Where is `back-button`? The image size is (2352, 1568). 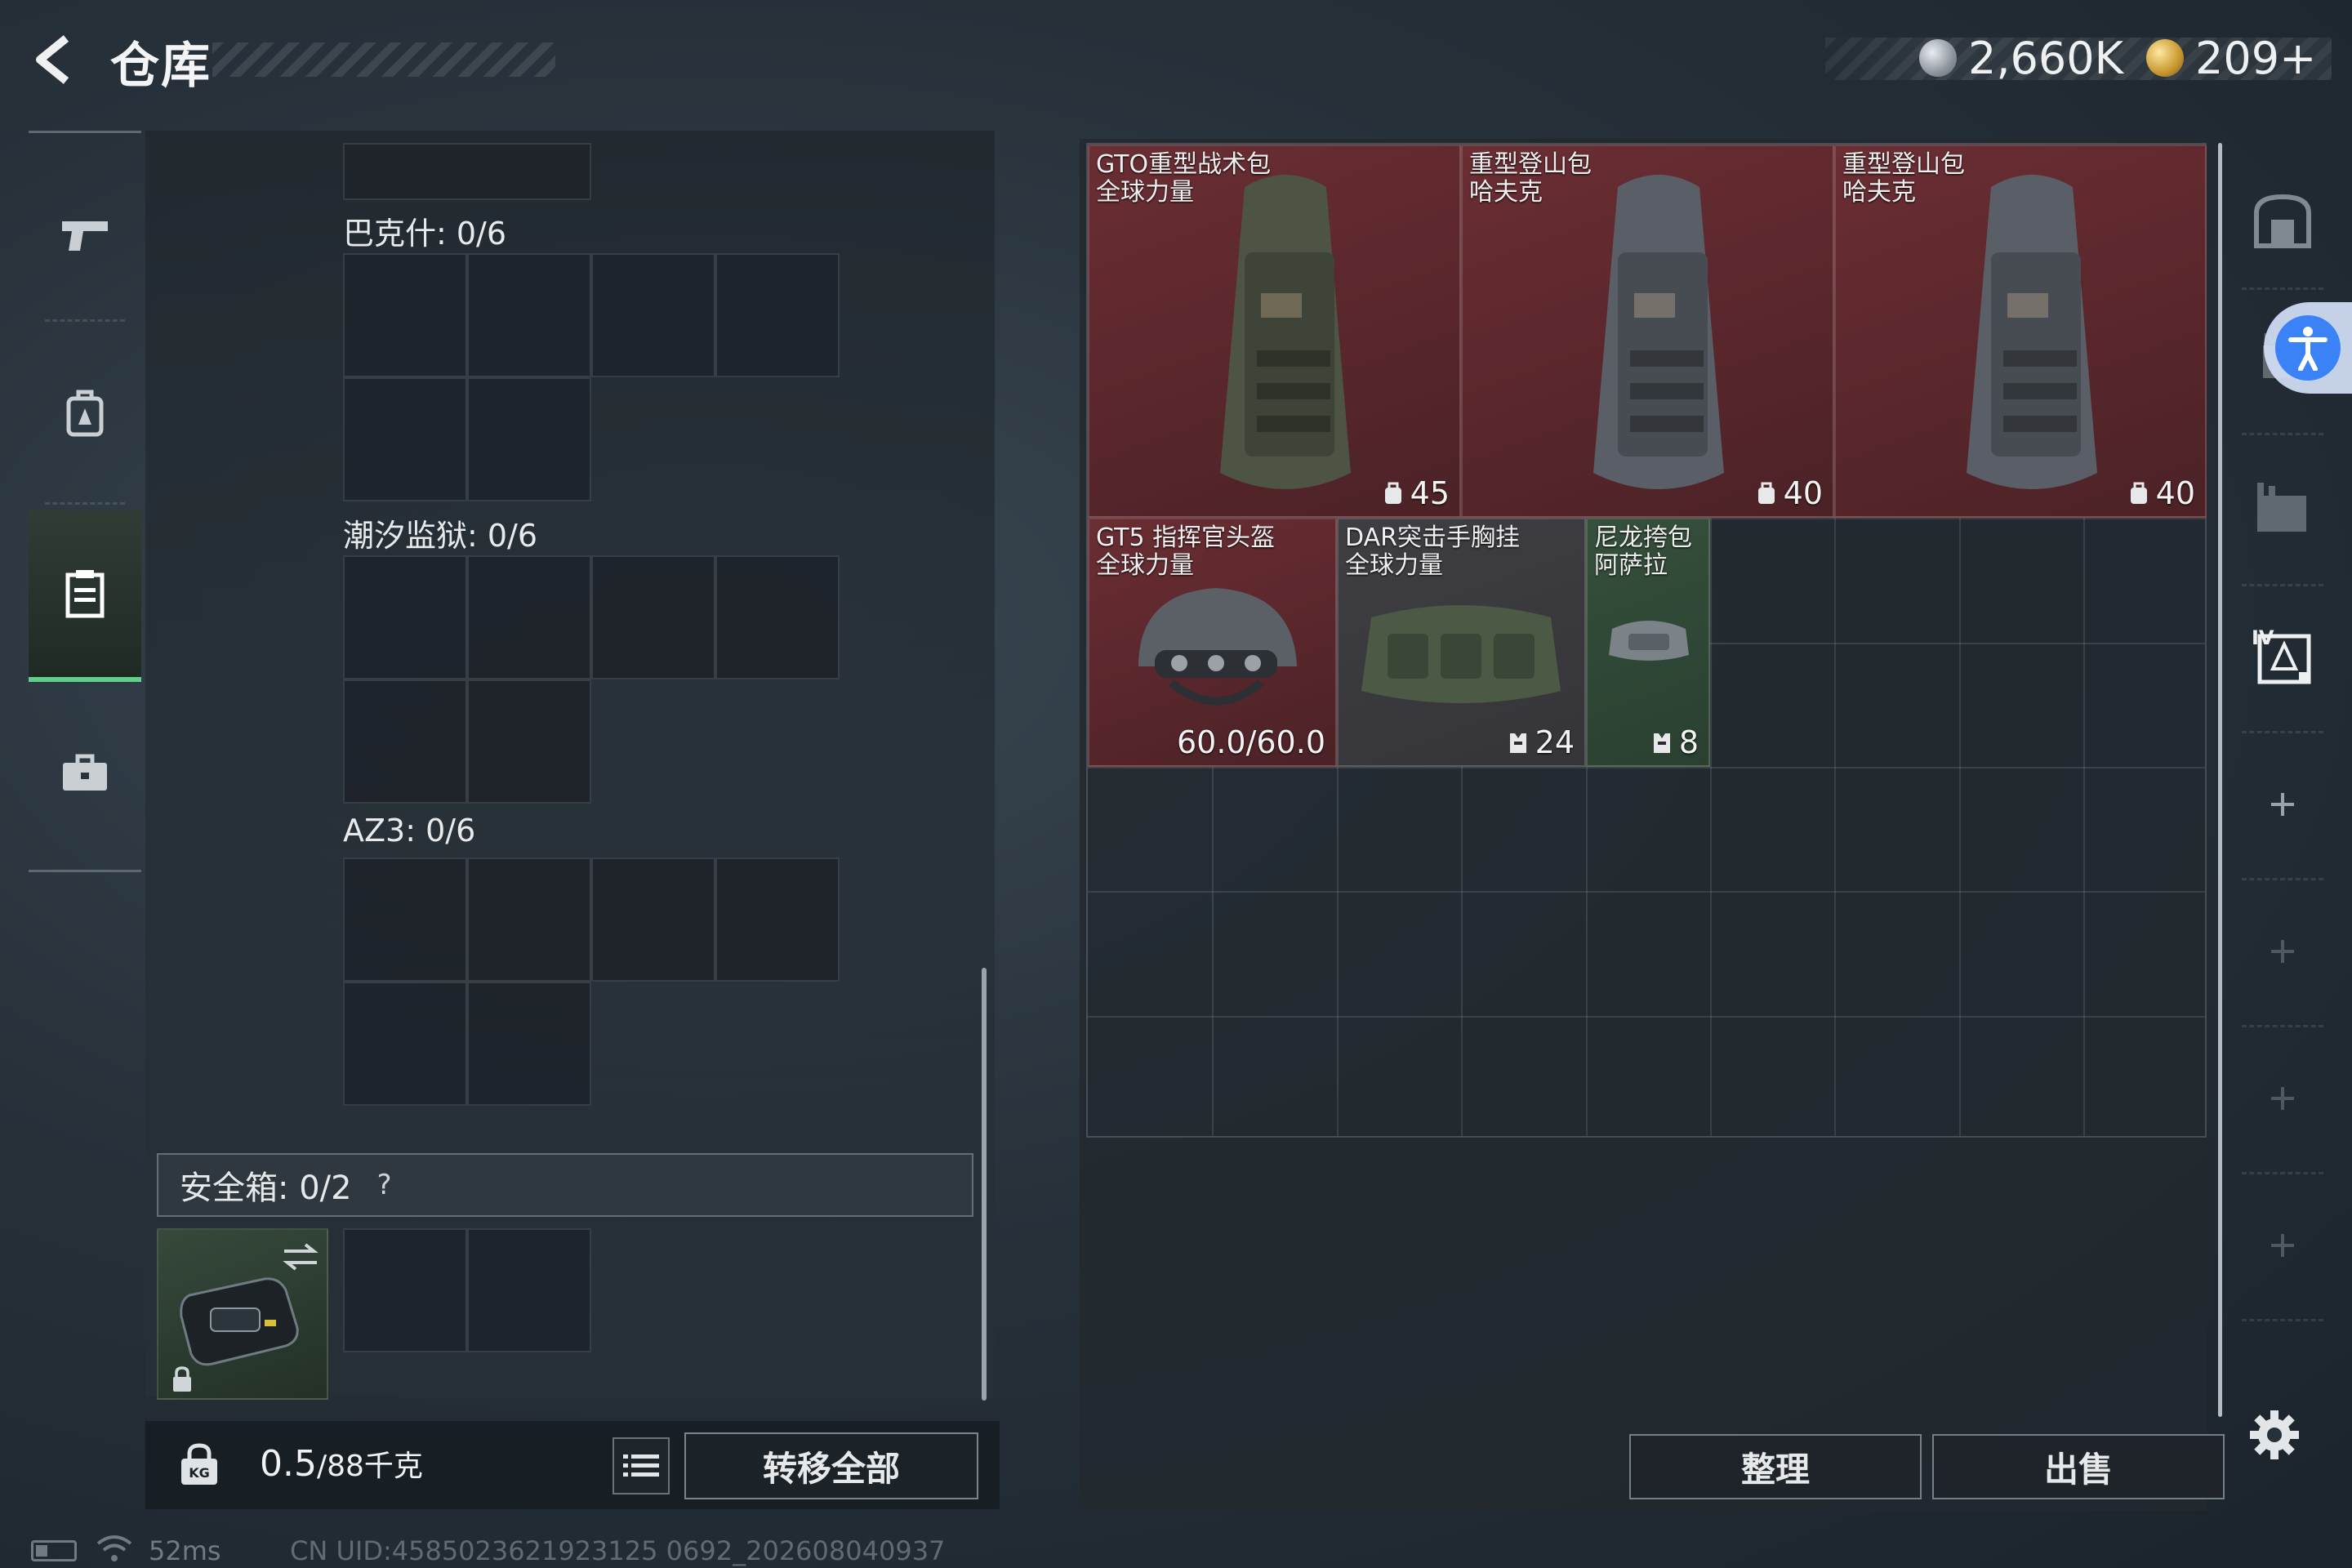 back-button is located at coordinates (53, 59).